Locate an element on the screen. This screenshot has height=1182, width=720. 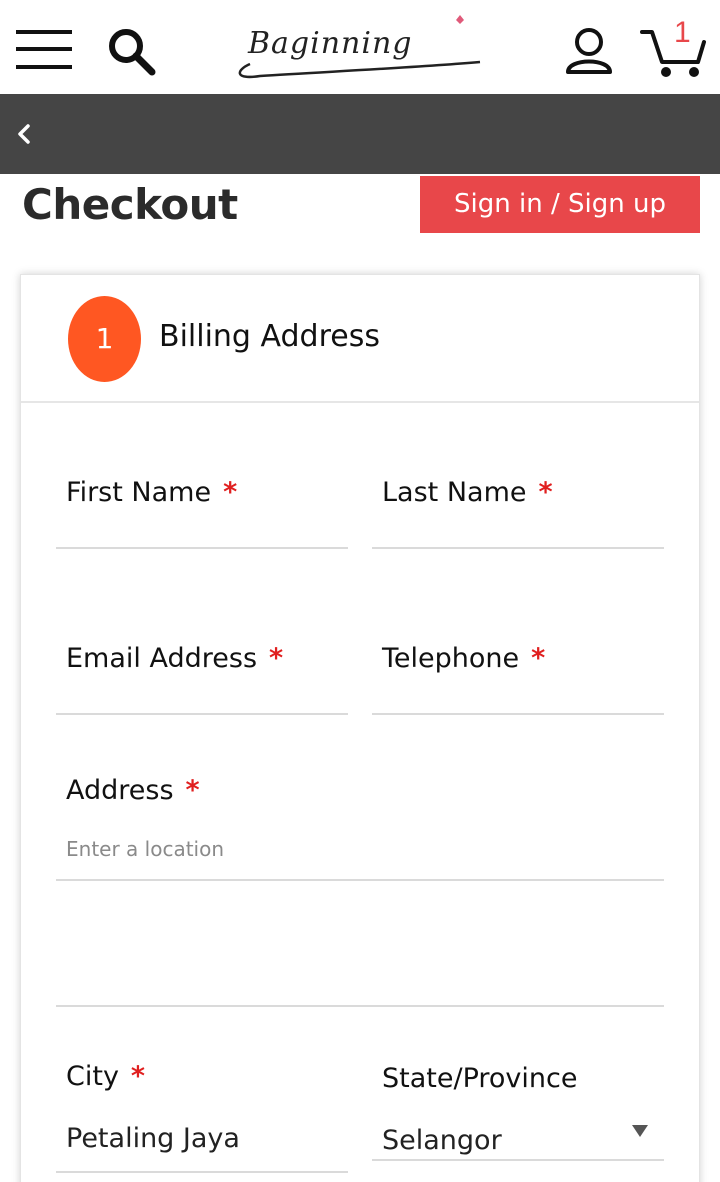
city-field: Petaling Jaya is located at coordinates (153, 1138).